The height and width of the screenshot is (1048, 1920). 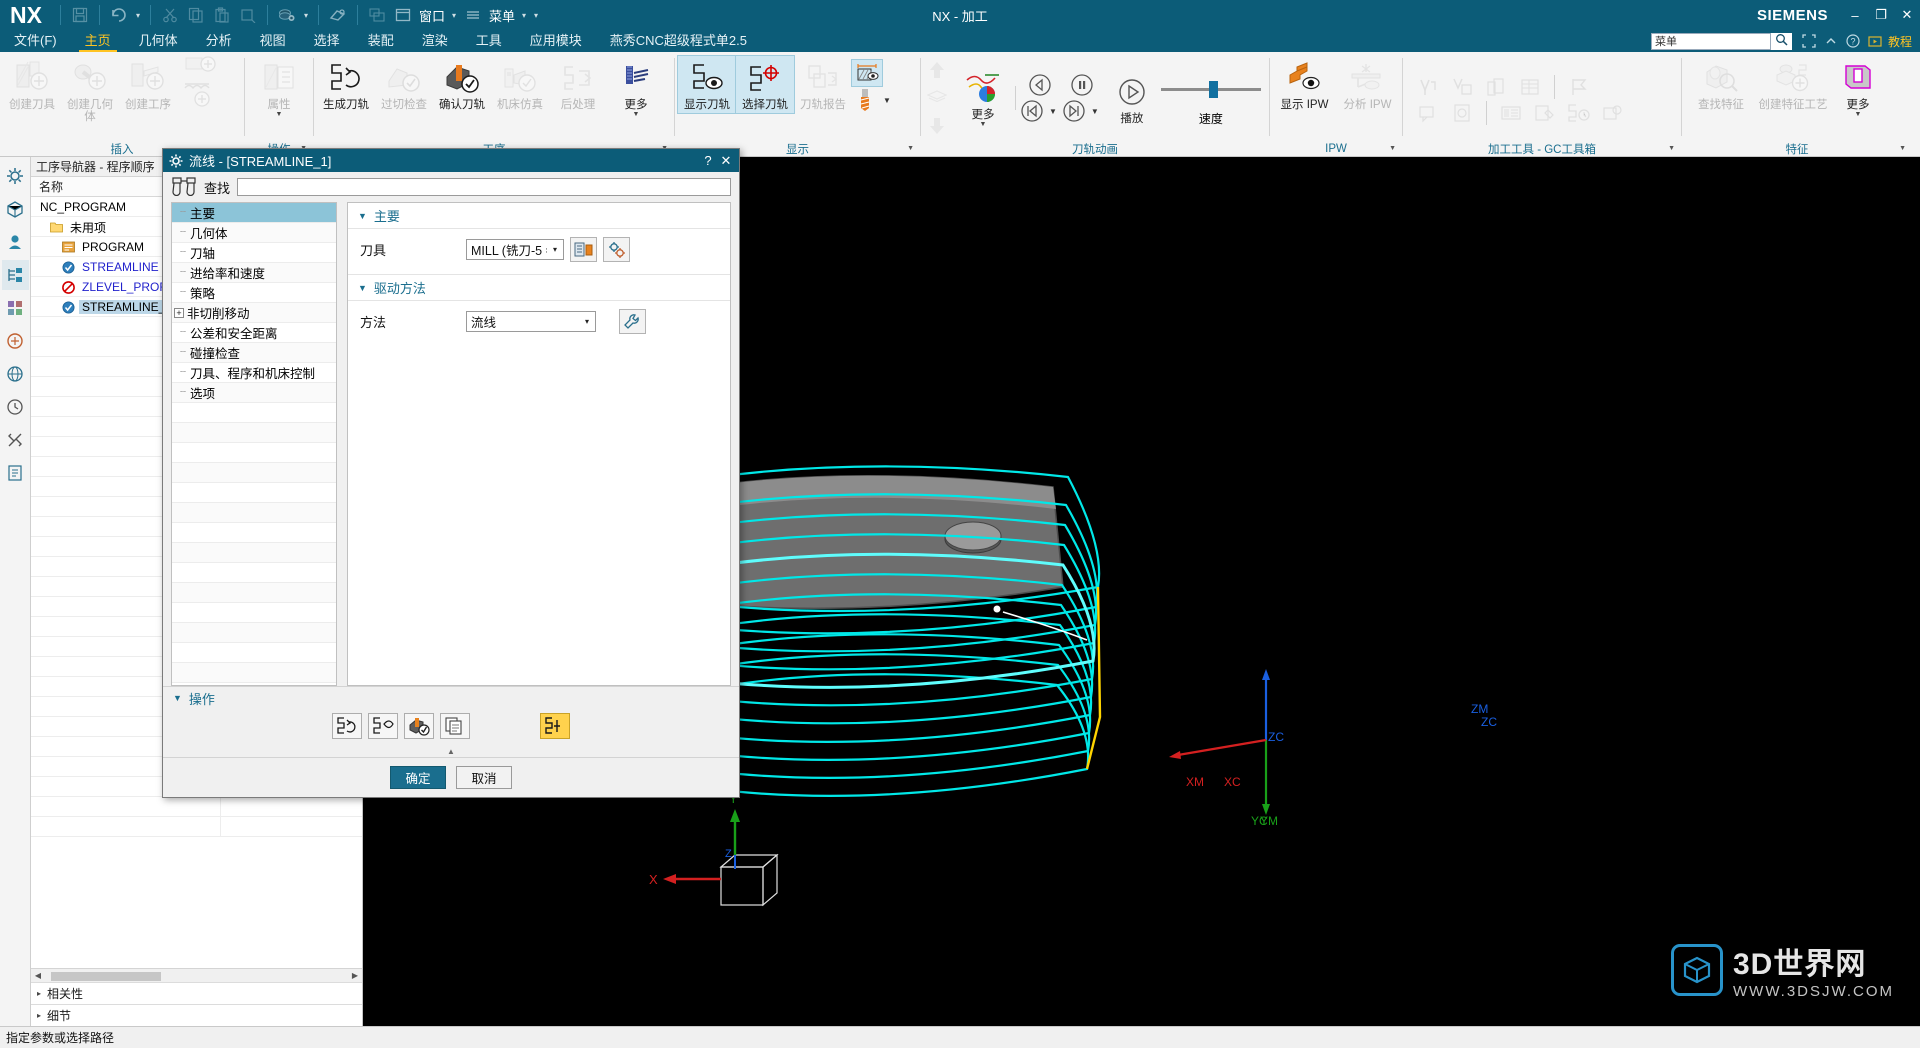 What do you see at coordinates (254, 213) in the screenshot?
I see `dialog-tree-item-main: ┄ 主要` at bounding box center [254, 213].